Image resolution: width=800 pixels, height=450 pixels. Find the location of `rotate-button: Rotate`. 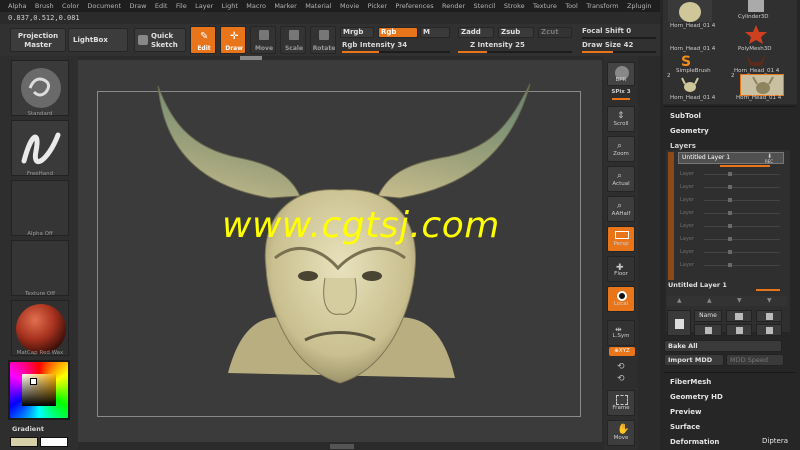

rotate-button: Rotate is located at coordinates (323, 40).